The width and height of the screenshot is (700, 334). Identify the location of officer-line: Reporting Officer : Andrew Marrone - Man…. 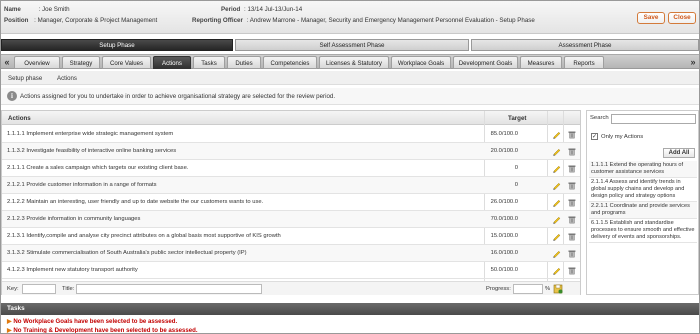
(363, 20).